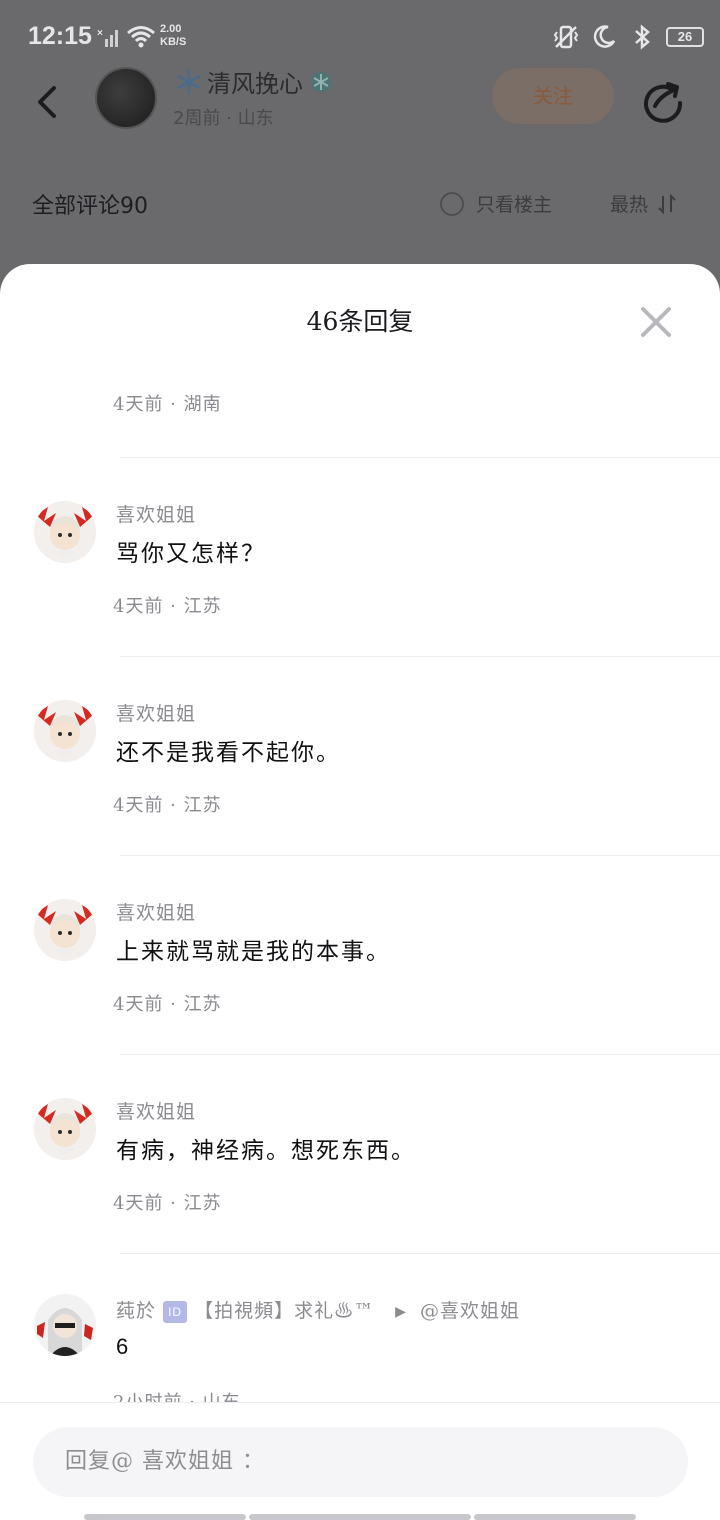  What do you see at coordinates (191, 554) in the screenshot?
I see `reply-text: 骂你又怎样？` at bounding box center [191, 554].